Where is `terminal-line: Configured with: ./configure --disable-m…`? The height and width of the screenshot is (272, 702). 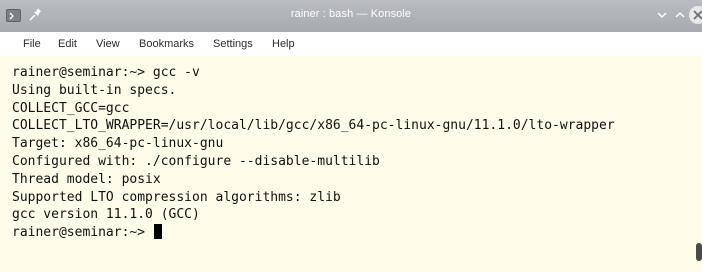 terminal-line: Configured with: ./configure --disable-m… is located at coordinates (196, 161).